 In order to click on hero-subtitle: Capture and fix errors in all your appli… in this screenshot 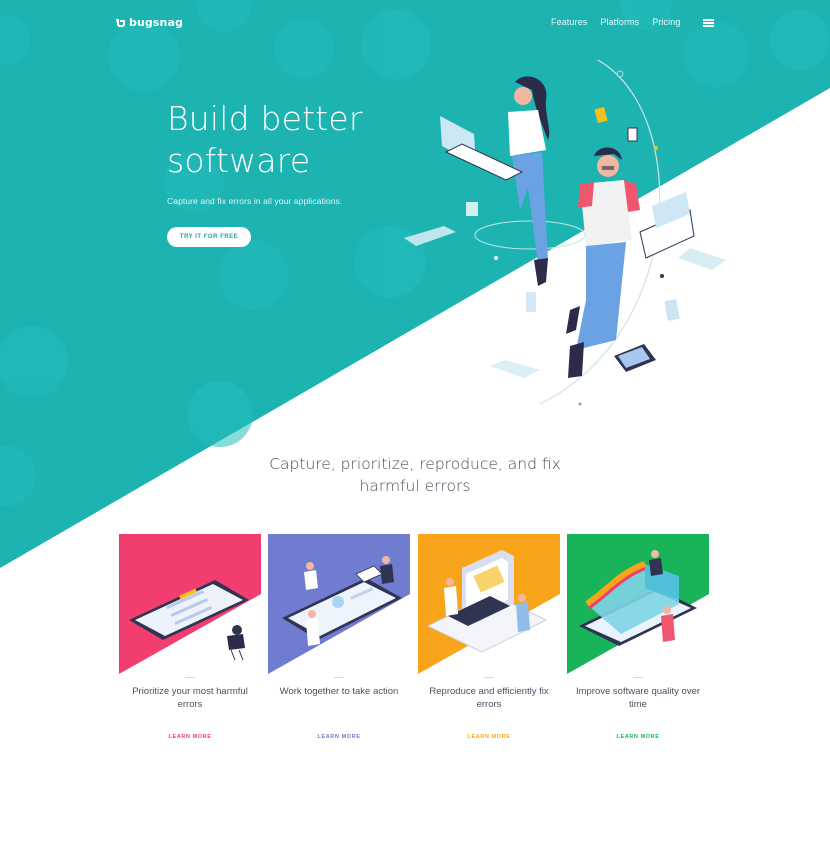, I will do `click(255, 201)`.